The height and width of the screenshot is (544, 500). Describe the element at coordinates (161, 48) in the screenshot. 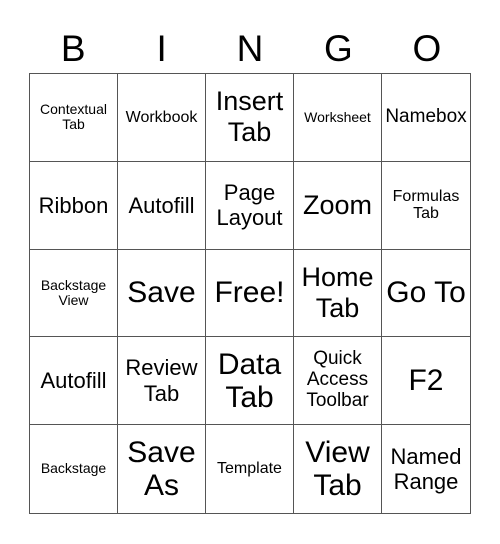

I see `header-letter-i: I` at that location.